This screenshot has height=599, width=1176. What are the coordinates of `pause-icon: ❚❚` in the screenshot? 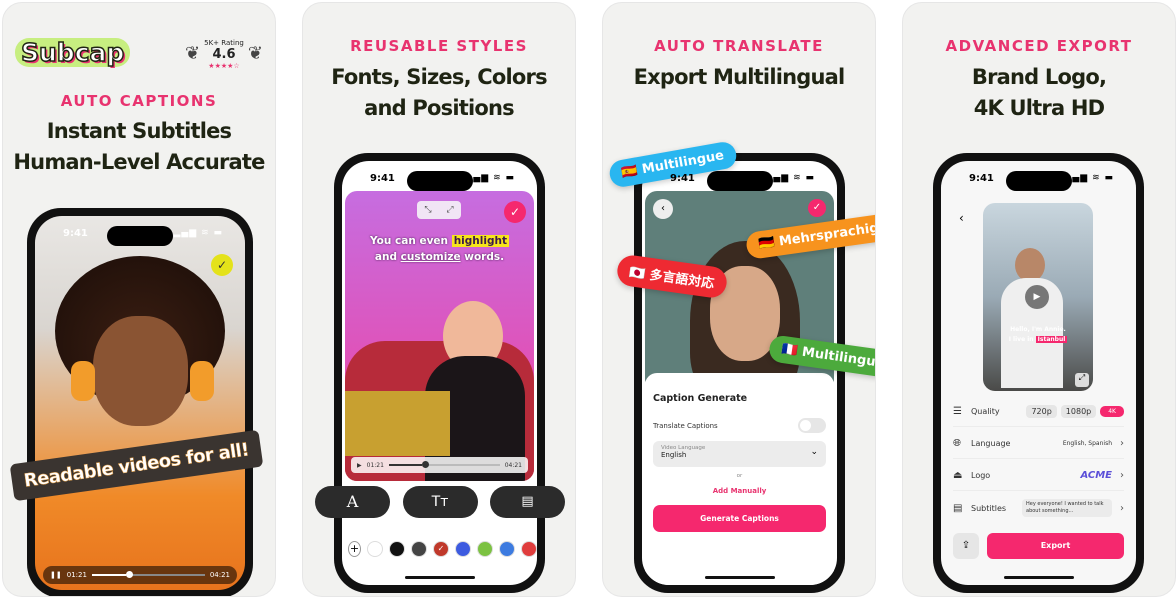 It's located at (56, 575).